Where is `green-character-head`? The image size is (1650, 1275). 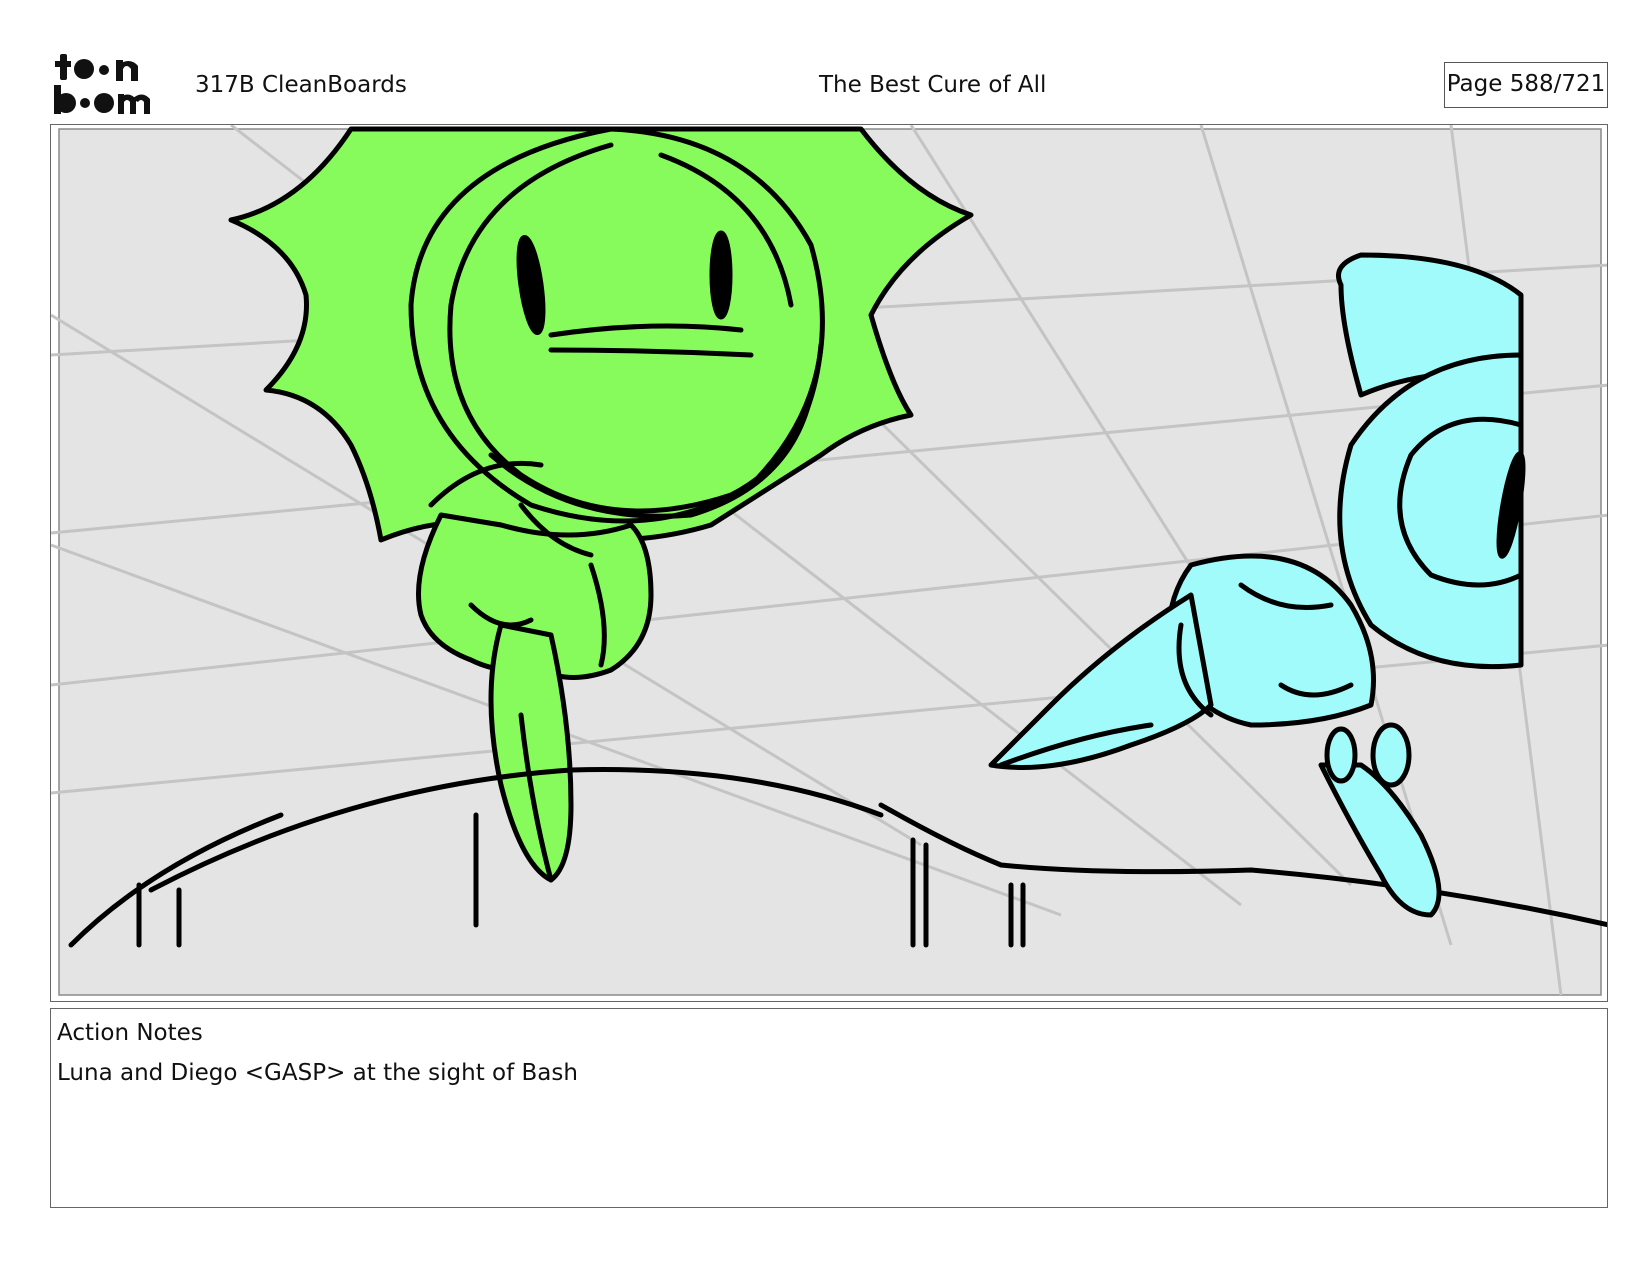
green-character-head is located at coordinates (616, 325).